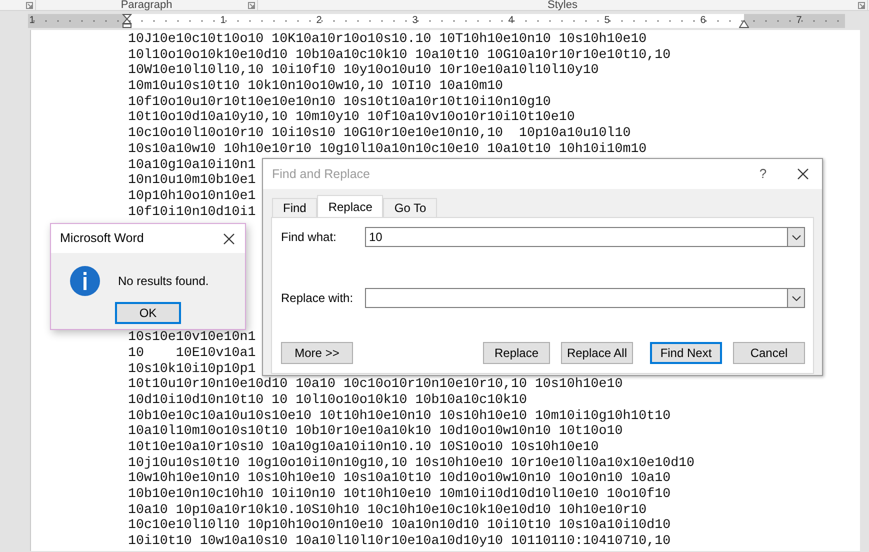  What do you see at coordinates (363, 70) in the screenshot?
I see `document-text-line: 10W10e10l10l10,10 10i10f10 10y10o10u10 10r10e10a10l10l10y10` at bounding box center [363, 70].